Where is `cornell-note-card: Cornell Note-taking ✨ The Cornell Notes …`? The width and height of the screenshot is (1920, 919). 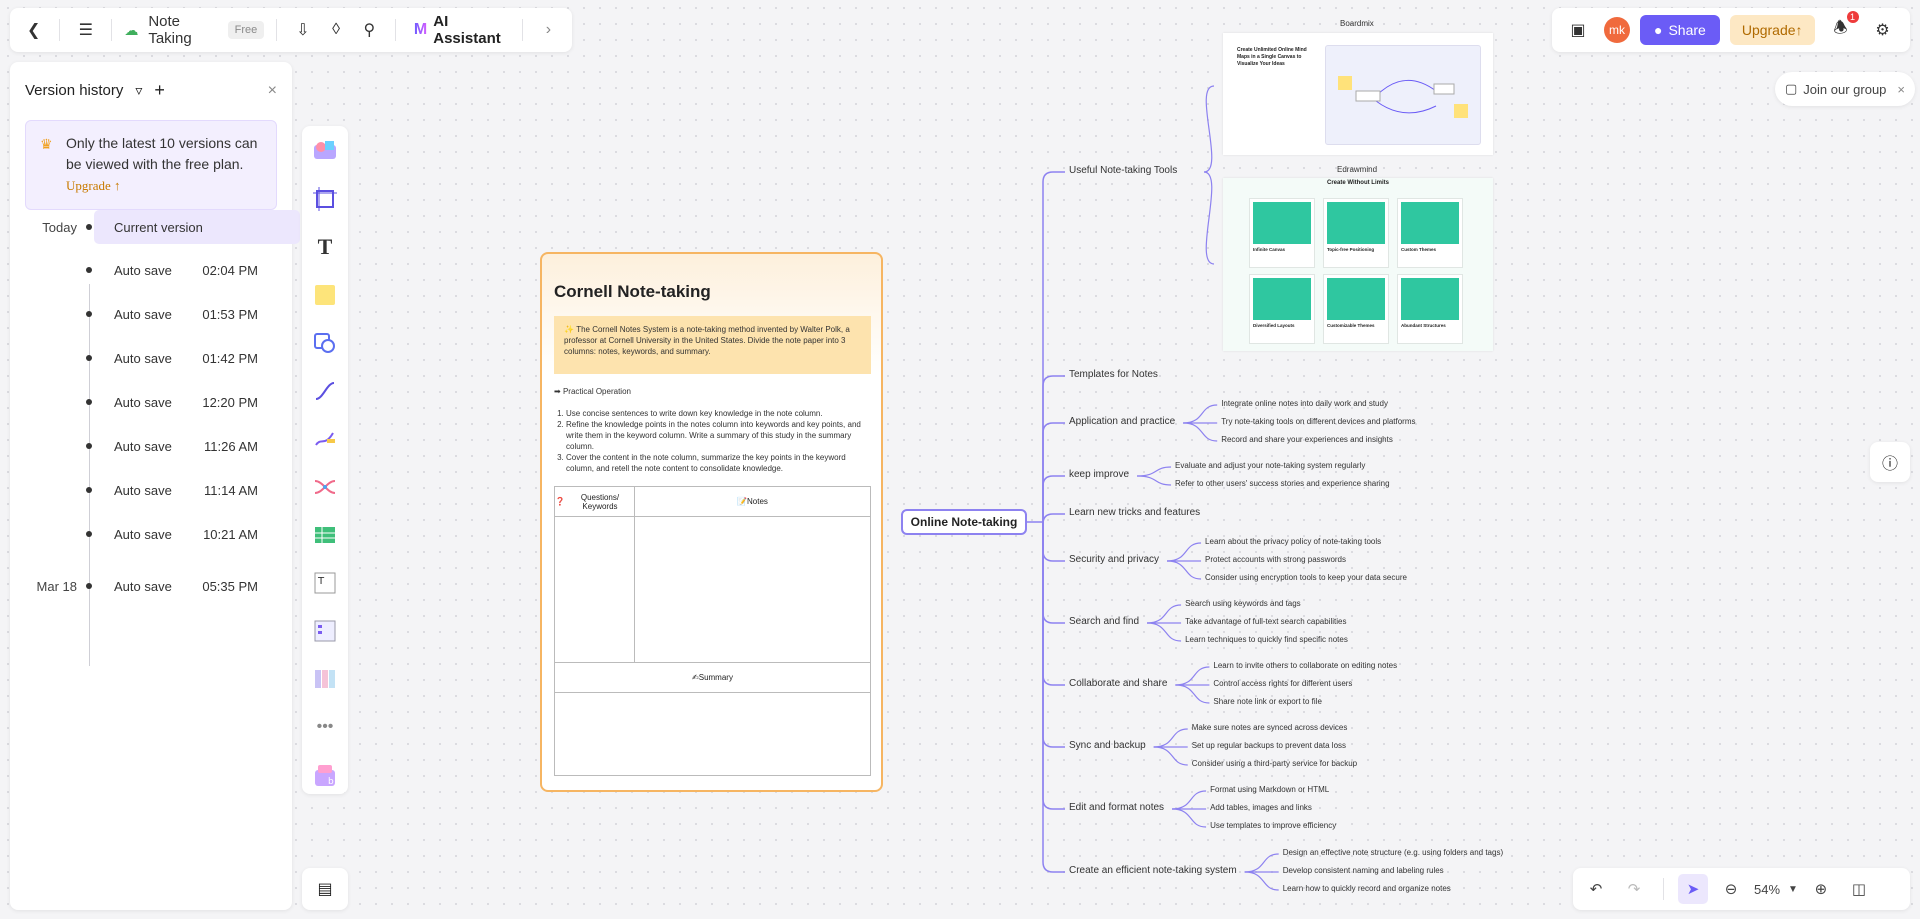
cornell-note-card: Cornell Note-taking ✨ The Cornell Notes … is located at coordinates (711, 522).